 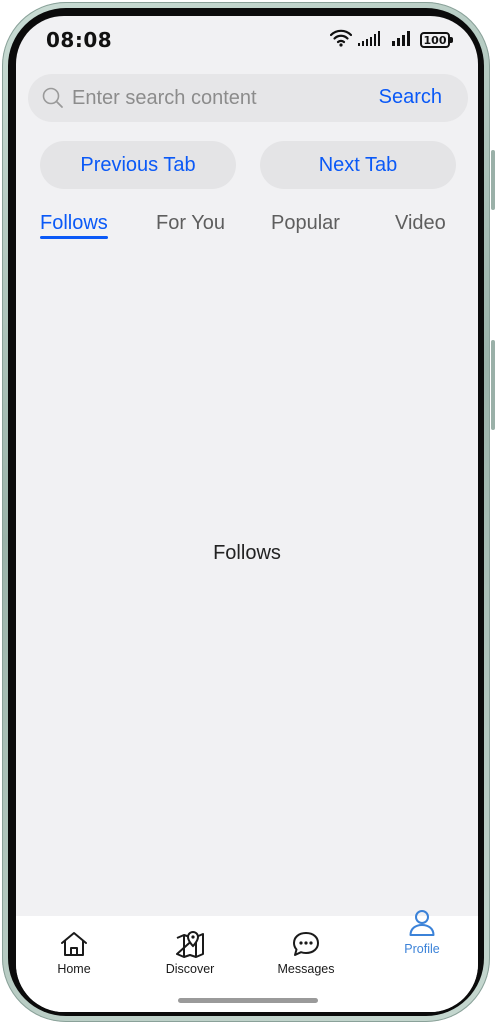 I want to click on search-bar: Search, so click(x=248, y=98).